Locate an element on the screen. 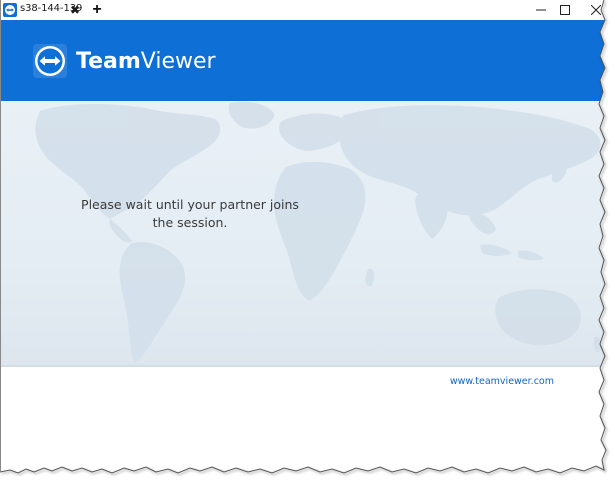 This screenshot has width=615, height=480. session-tab: s38-144-139 ✖ is located at coordinates (42, 10).